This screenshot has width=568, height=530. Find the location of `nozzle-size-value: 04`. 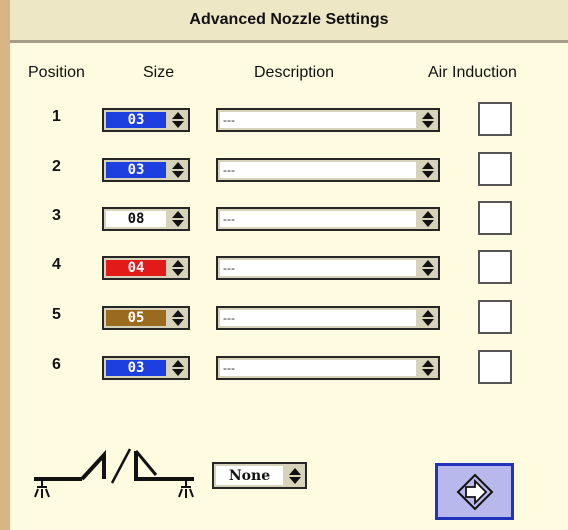

nozzle-size-value: 04 is located at coordinates (136, 268).